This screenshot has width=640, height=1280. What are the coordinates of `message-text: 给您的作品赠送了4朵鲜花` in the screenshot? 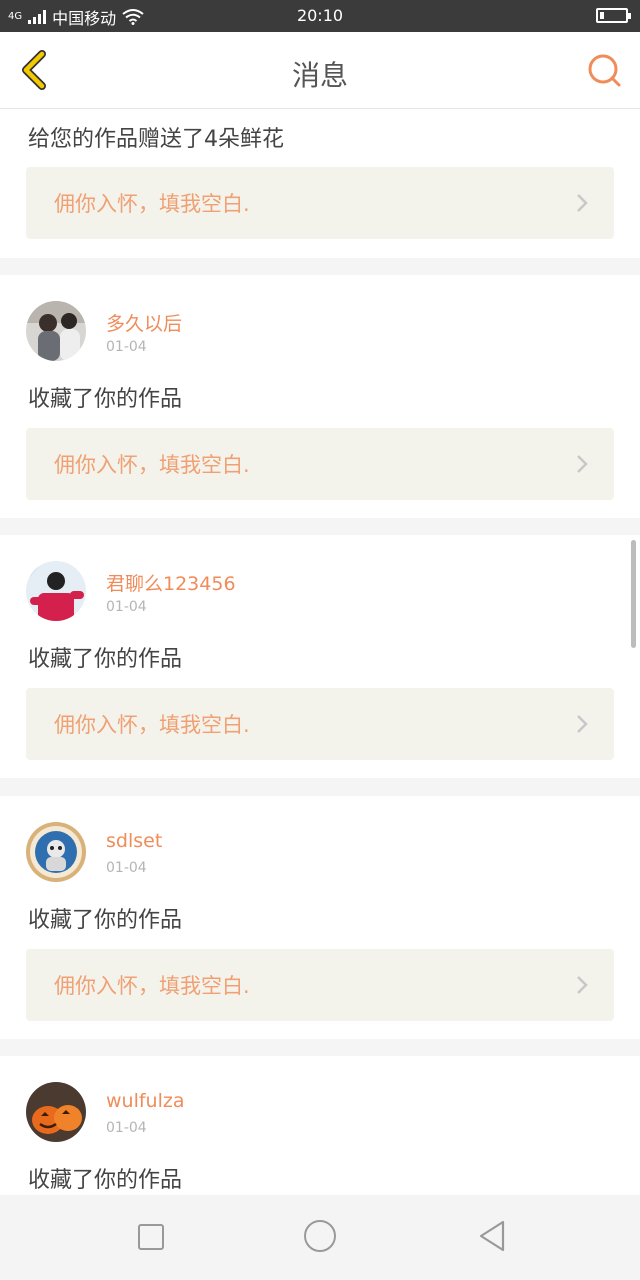 It's located at (156, 139).